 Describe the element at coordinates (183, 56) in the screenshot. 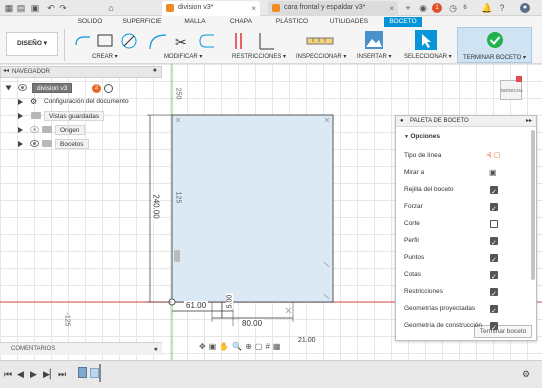

I see `group-modificar: MODIFICAR ▾` at that location.